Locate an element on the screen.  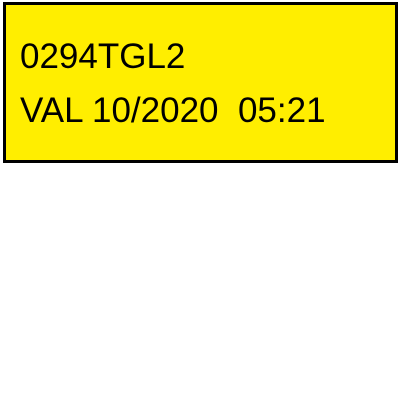
label-validity-time: VAL 10/2020 05:21 is located at coordinates (173, 110).